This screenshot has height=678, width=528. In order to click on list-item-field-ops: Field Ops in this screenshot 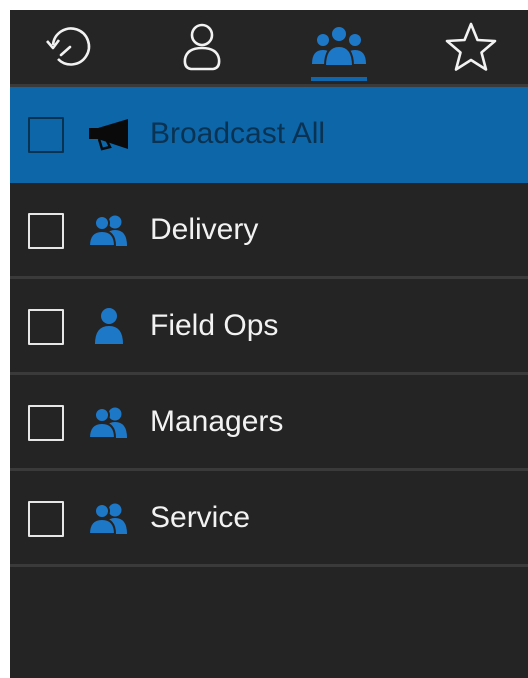, I will do `click(269, 327)`.